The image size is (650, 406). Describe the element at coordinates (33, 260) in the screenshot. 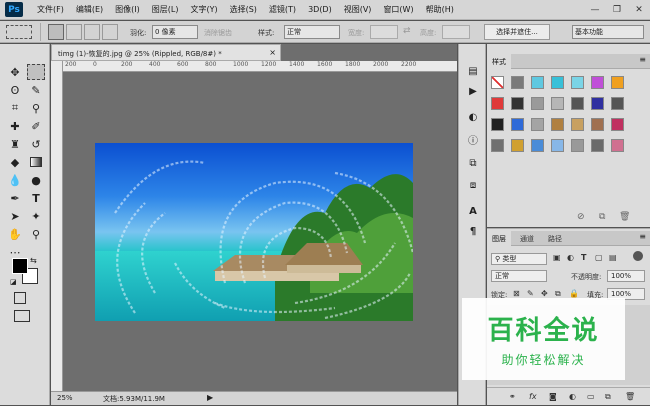

I see `swap-colors-icon: ⇆` at that location.